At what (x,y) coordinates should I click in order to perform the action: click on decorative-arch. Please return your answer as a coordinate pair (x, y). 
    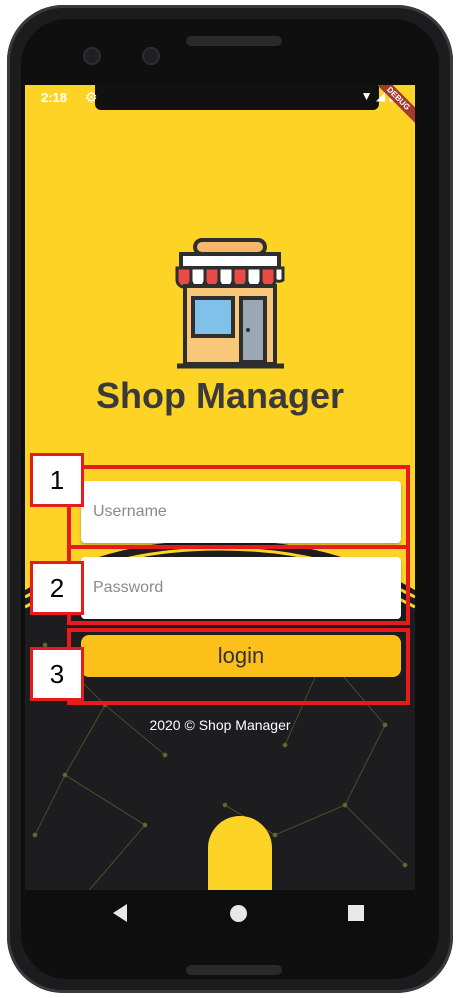
    Looking at the image, I should click on (240, 856).